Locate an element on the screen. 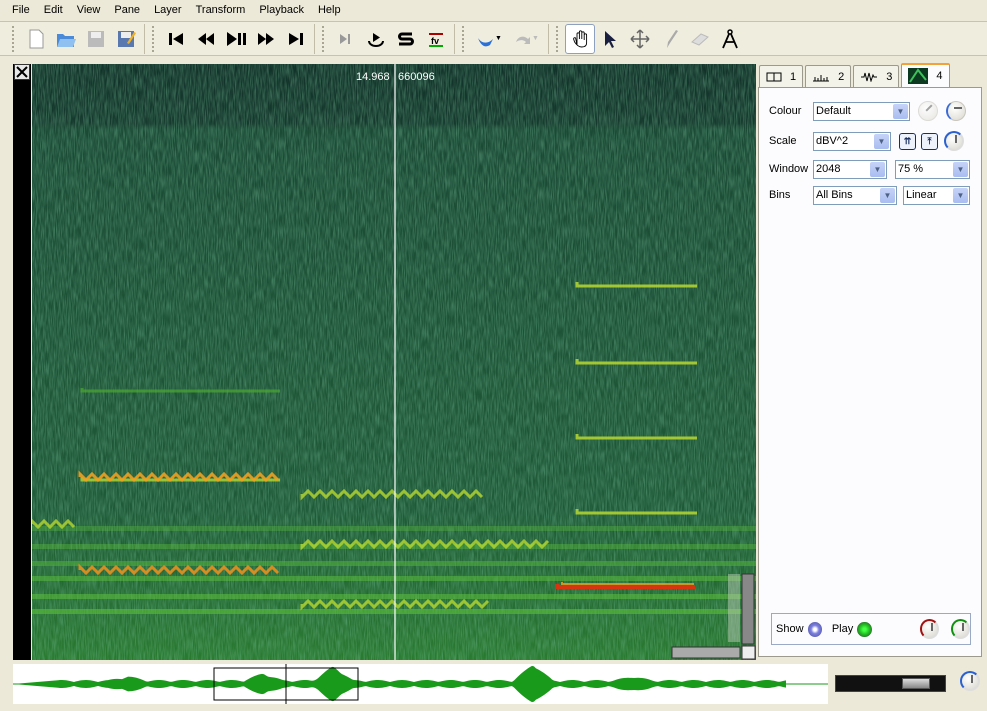 Image resolution: width=987 pixels, height=711 pixels. move-icon is located at coordinates (640, 38).